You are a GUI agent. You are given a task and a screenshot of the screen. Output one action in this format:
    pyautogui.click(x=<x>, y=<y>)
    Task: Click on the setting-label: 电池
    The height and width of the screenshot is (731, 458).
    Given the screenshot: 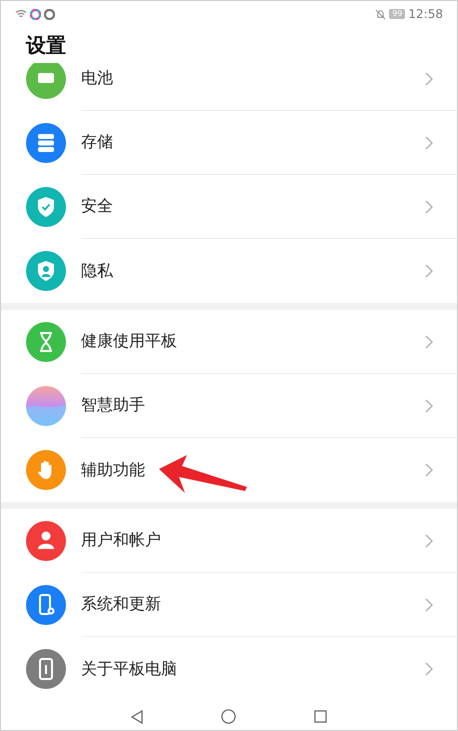 What is the action you would take?
    pyautogui.click(x=97, y=78)
    